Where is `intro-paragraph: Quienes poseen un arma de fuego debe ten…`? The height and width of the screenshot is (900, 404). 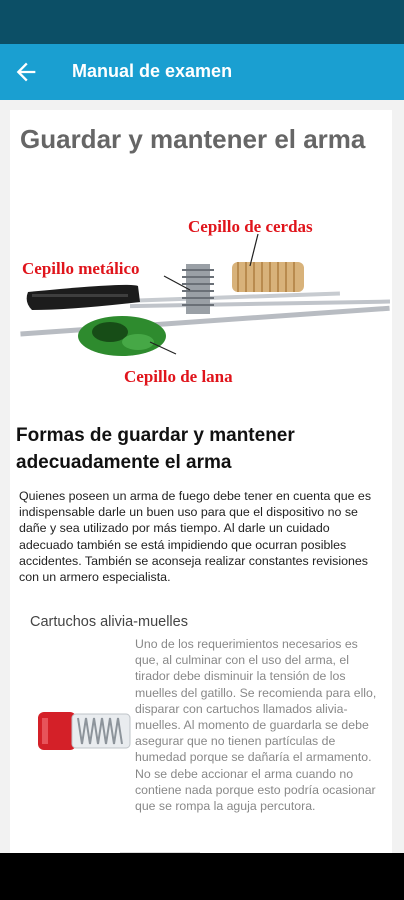
intro-paragraph: Quienes poseen un arma de fuego debe ten… is located at coordinates (195, 537).